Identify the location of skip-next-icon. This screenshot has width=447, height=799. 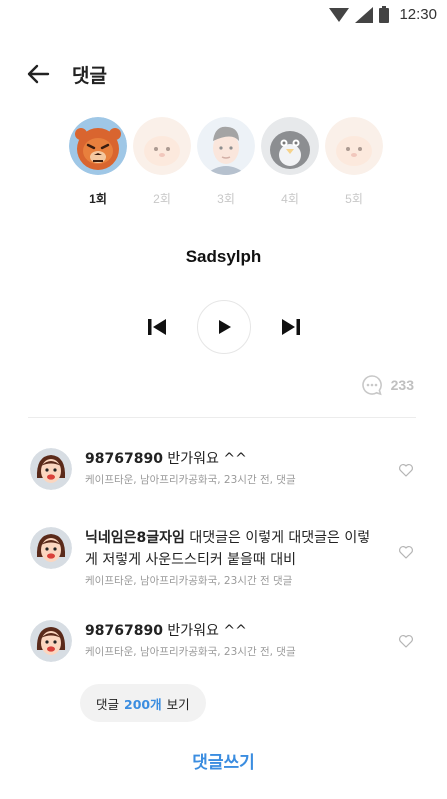
(290, 327).